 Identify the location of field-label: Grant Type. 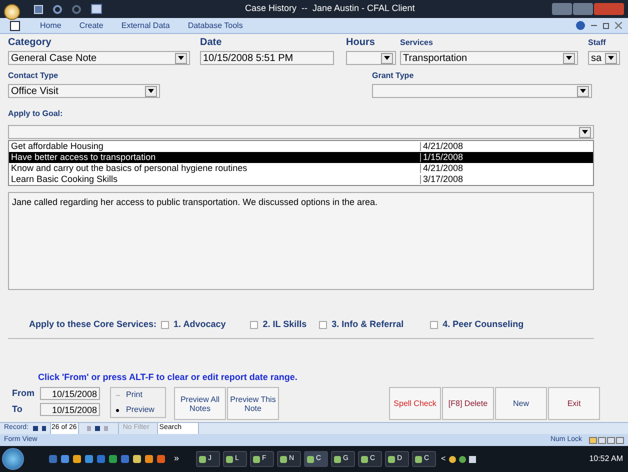
(393, 76).